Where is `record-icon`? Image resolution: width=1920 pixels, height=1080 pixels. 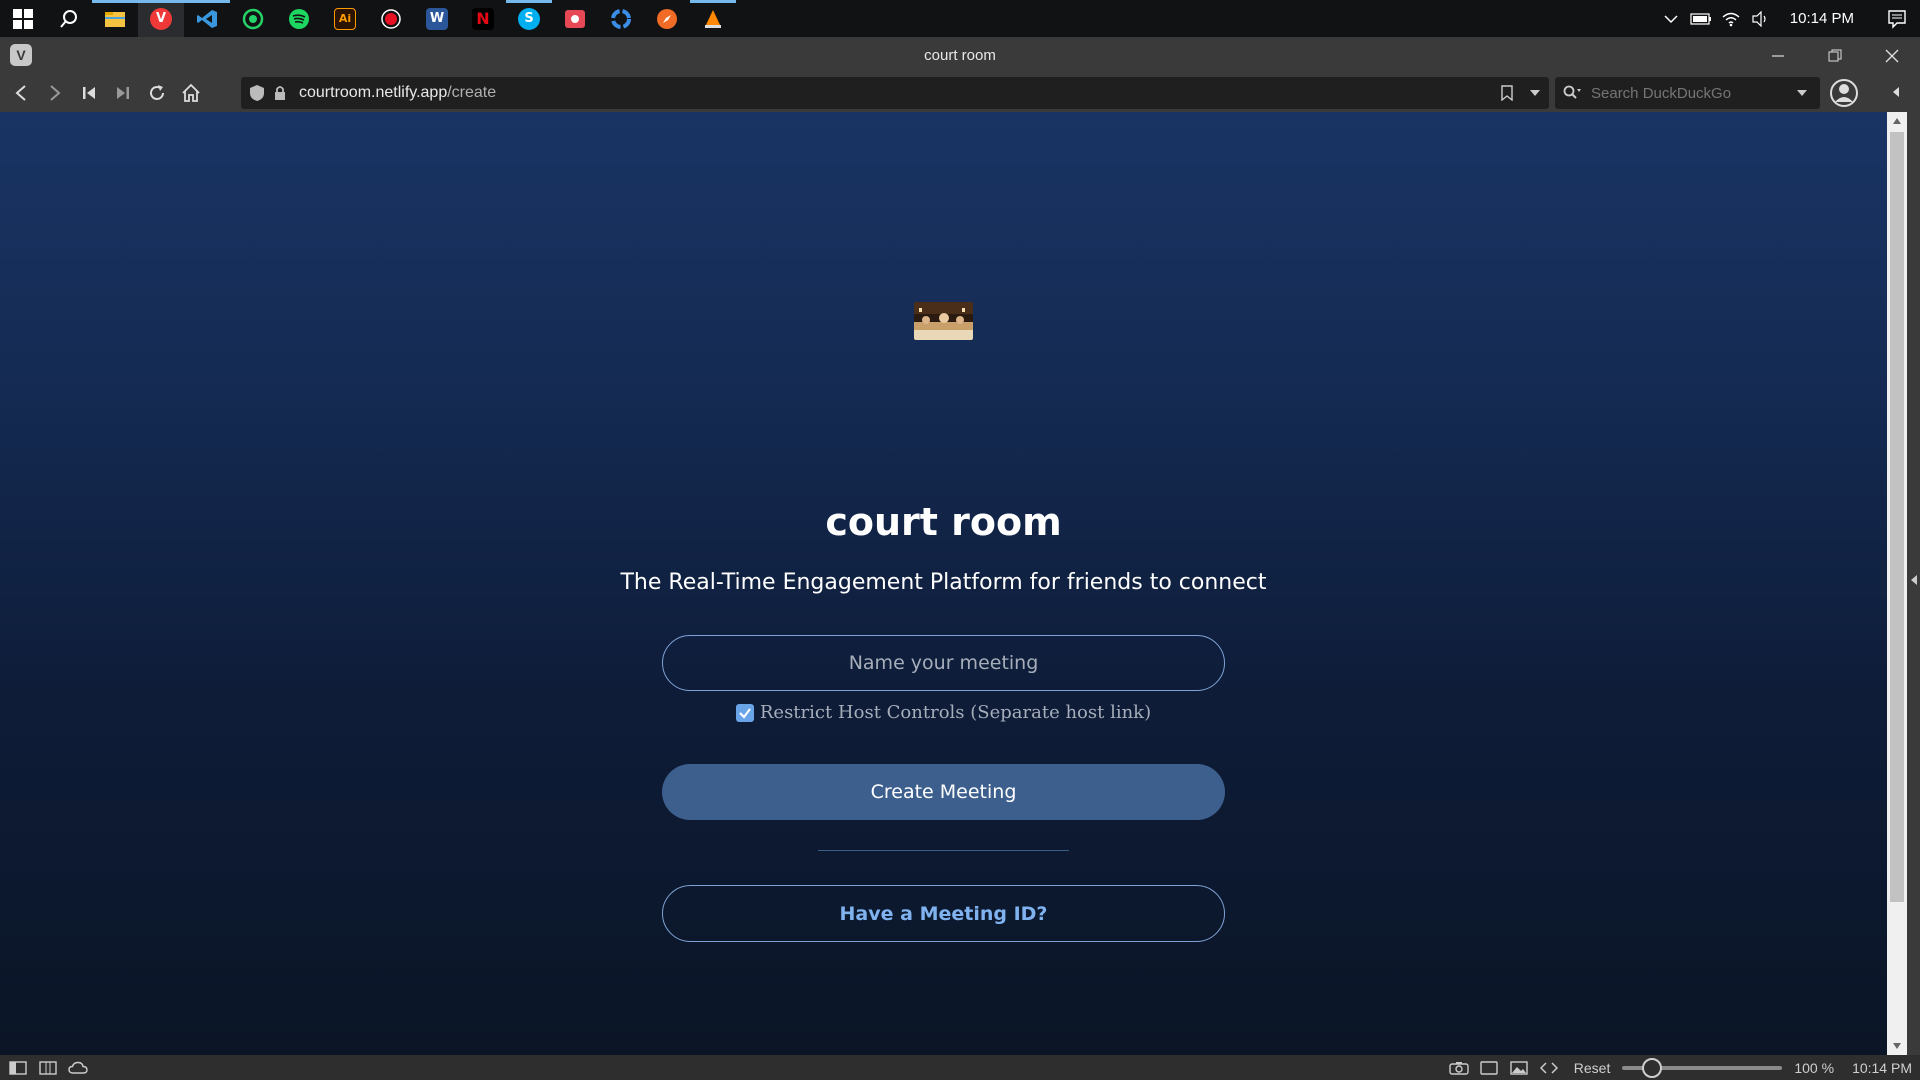
record-icon is located at coordinates (391, 18).